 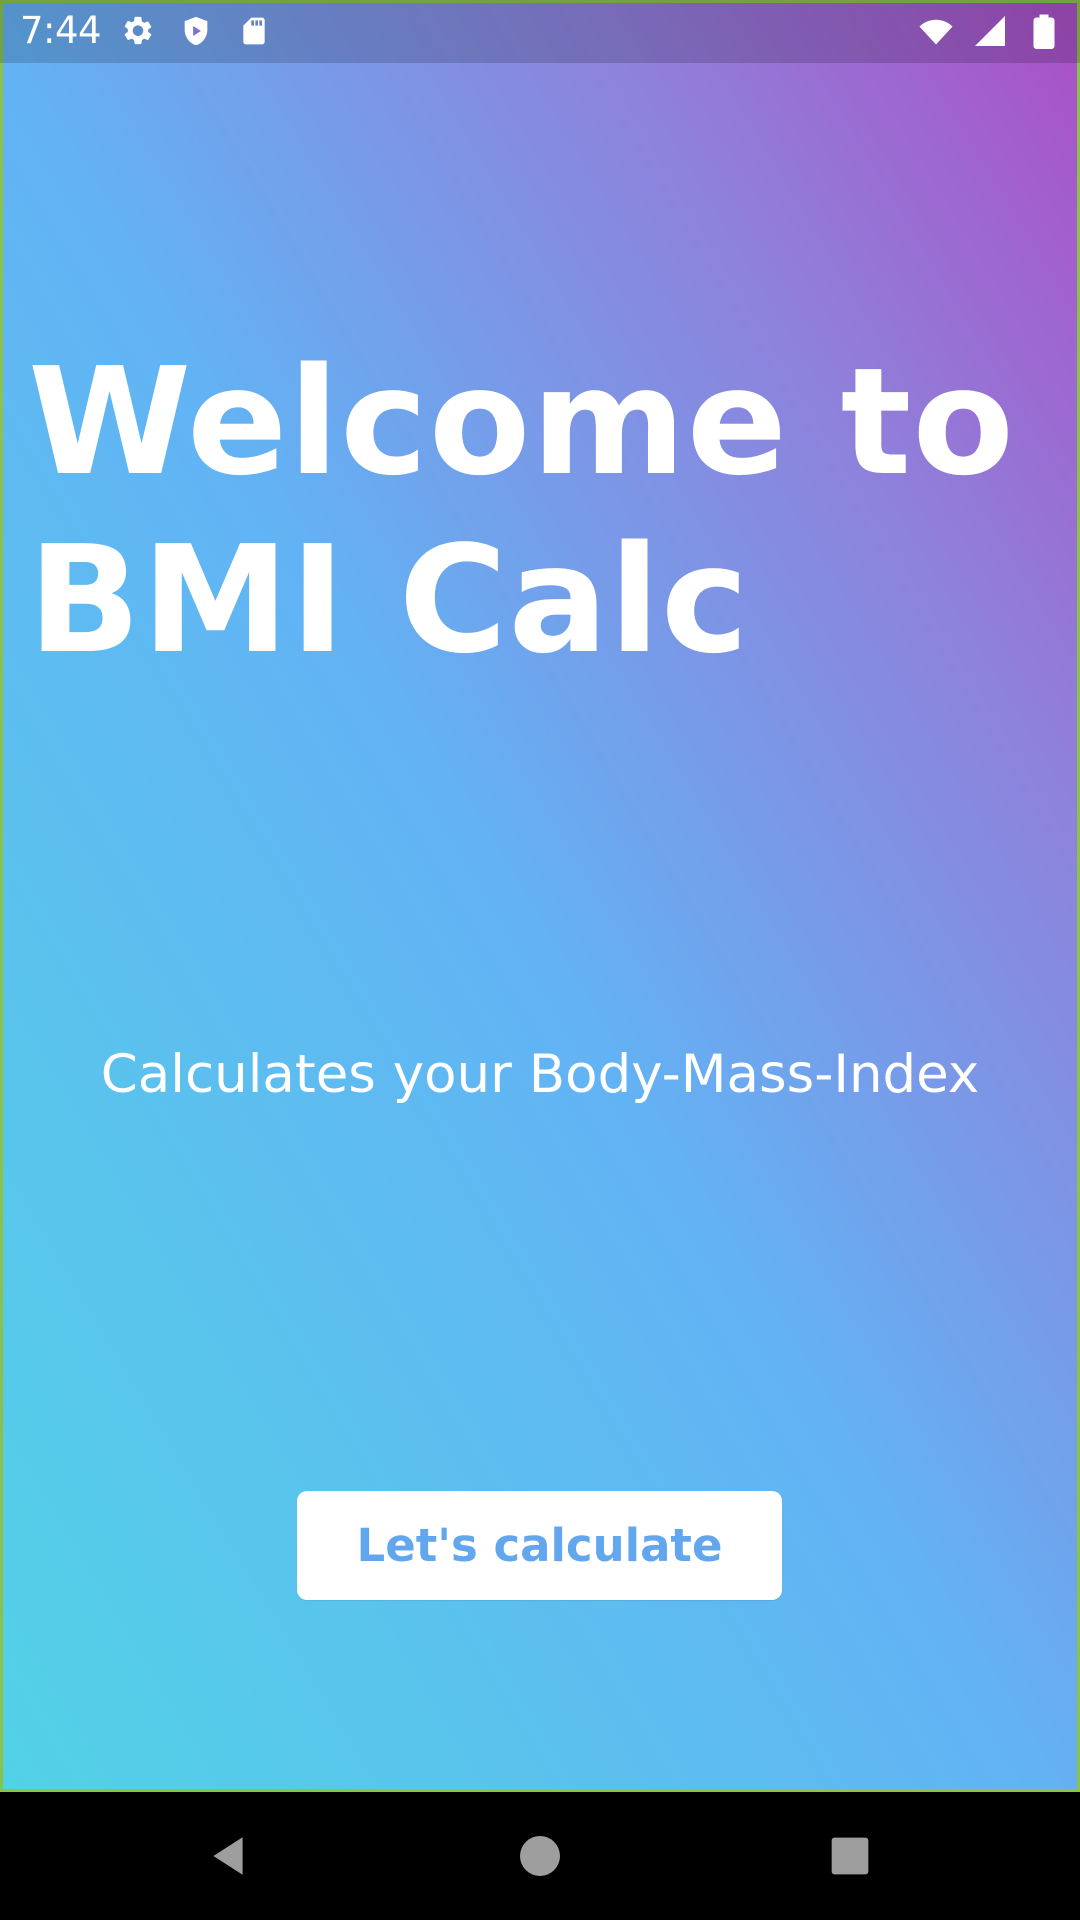 I want to click on home-icon, so click(x=540, y=1856).